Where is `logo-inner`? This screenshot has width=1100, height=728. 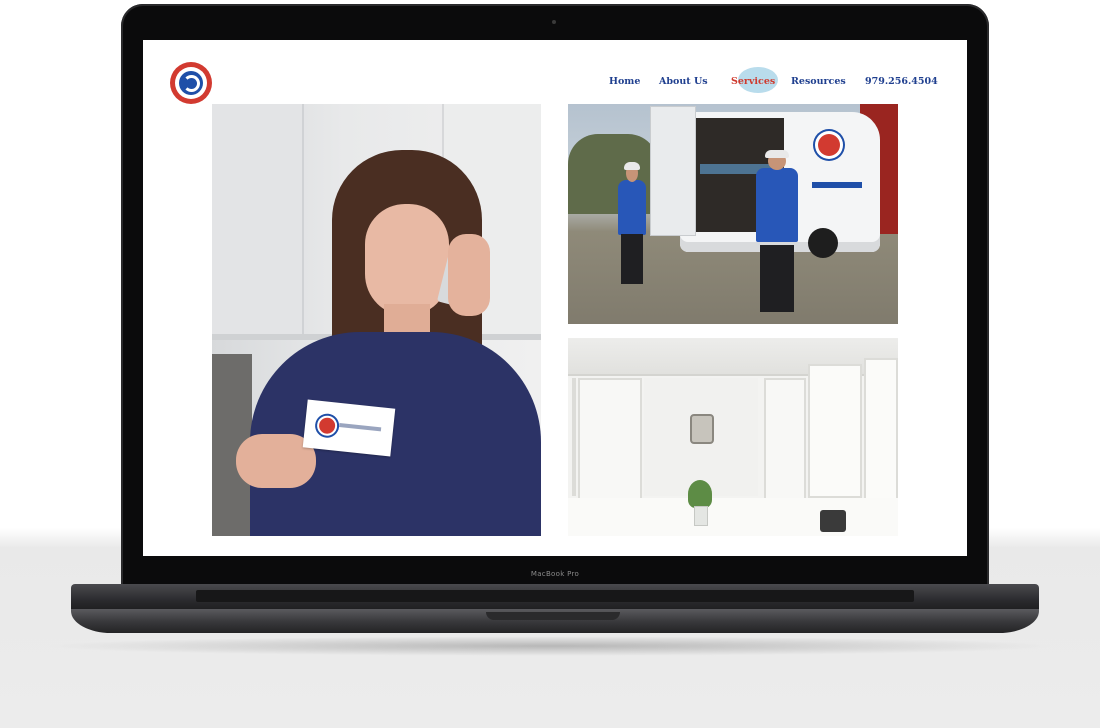
logo-inner is located at coordinates (191, 83).